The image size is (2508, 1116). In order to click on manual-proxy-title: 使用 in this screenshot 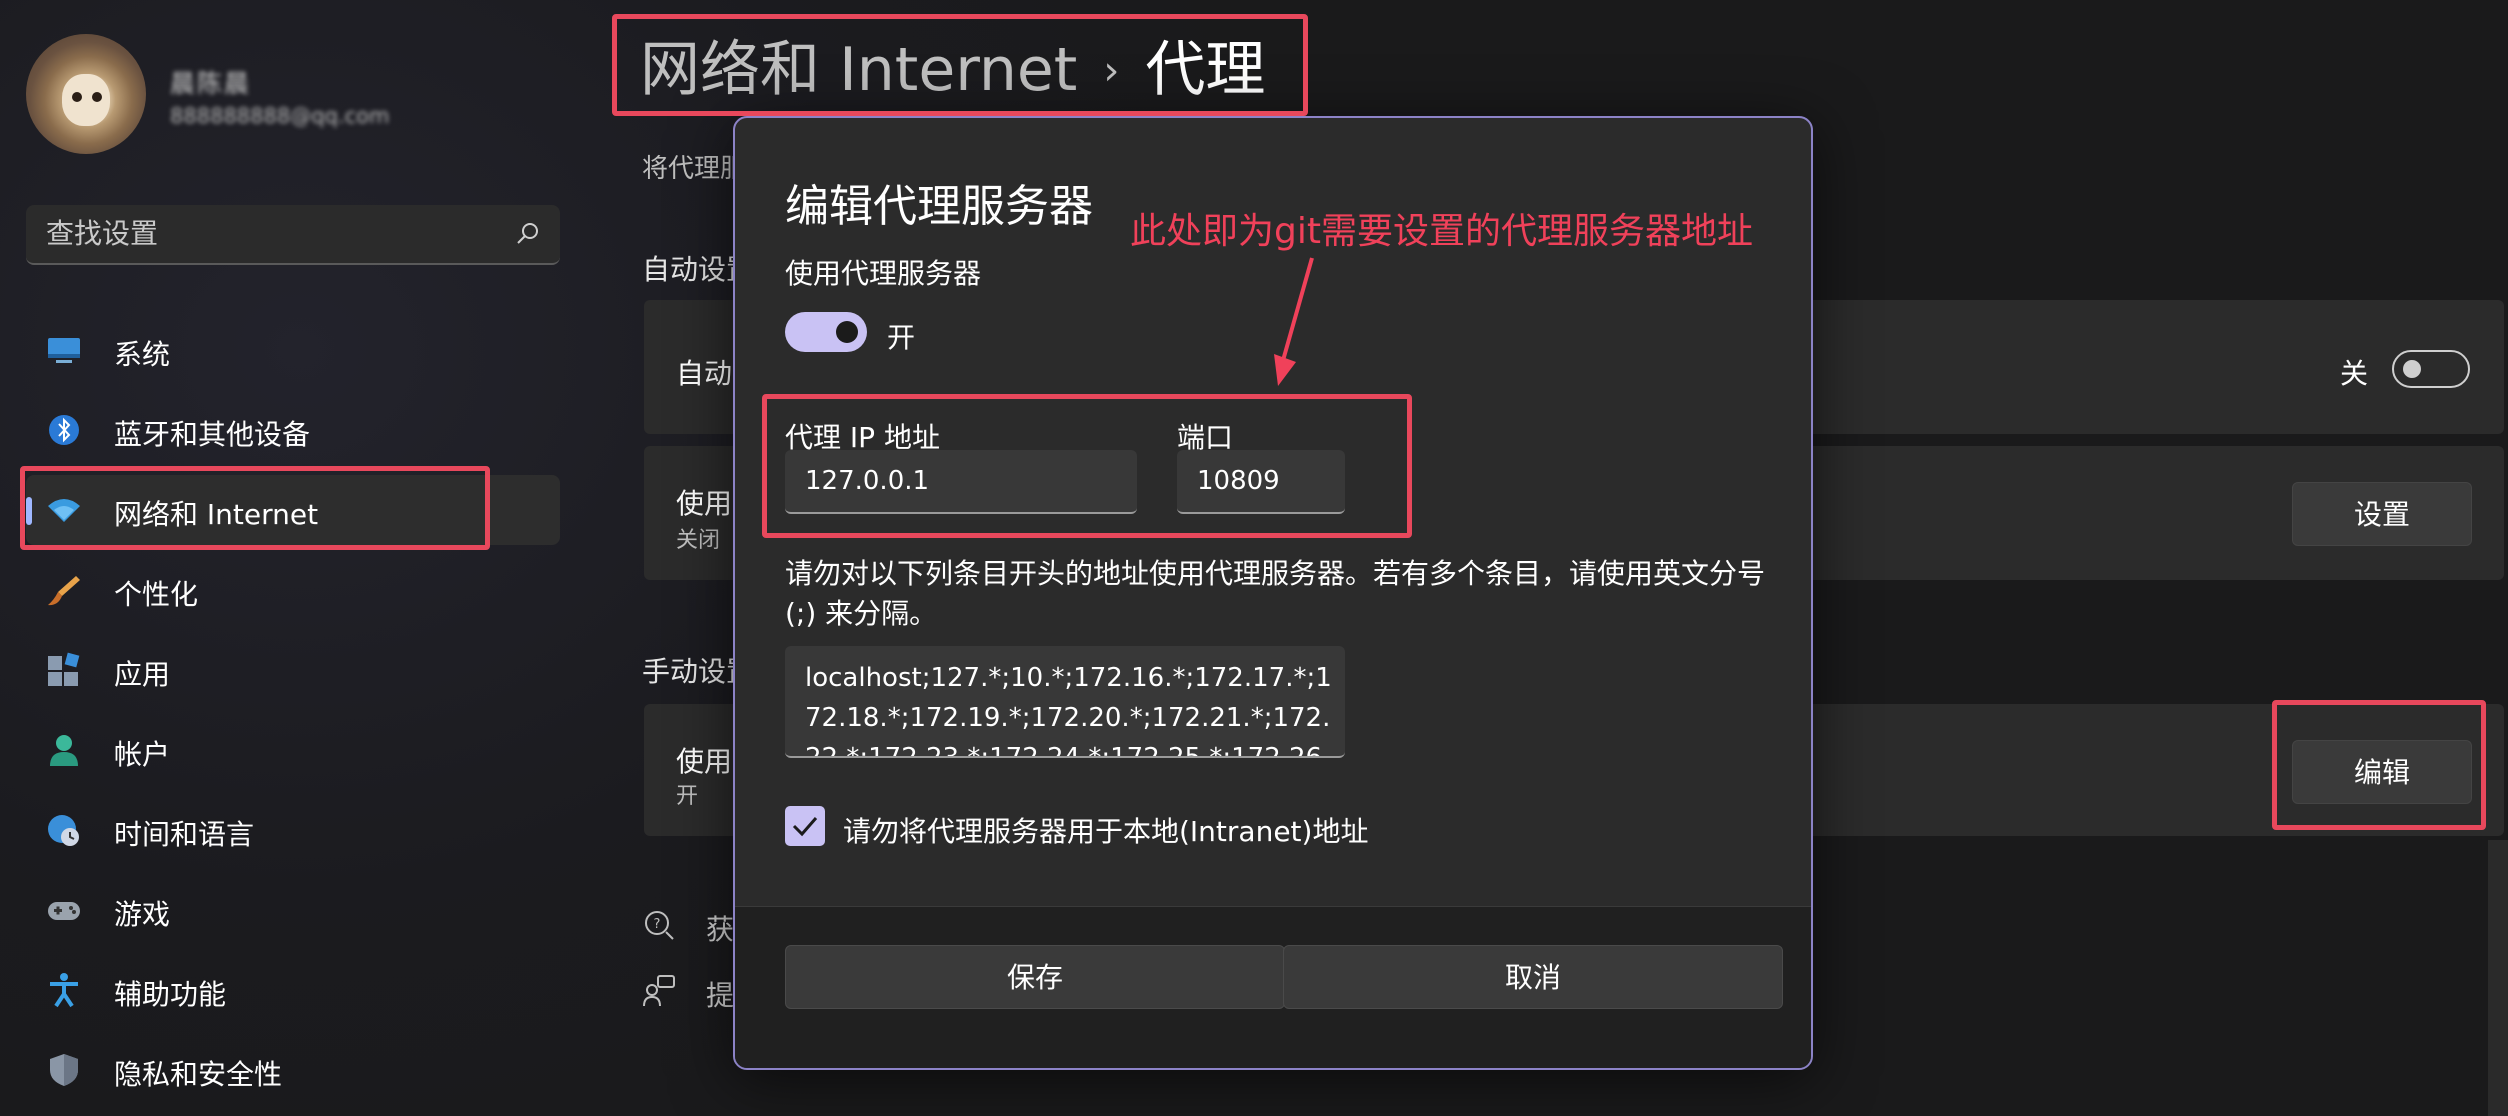, I will do `click(704, 761)`.